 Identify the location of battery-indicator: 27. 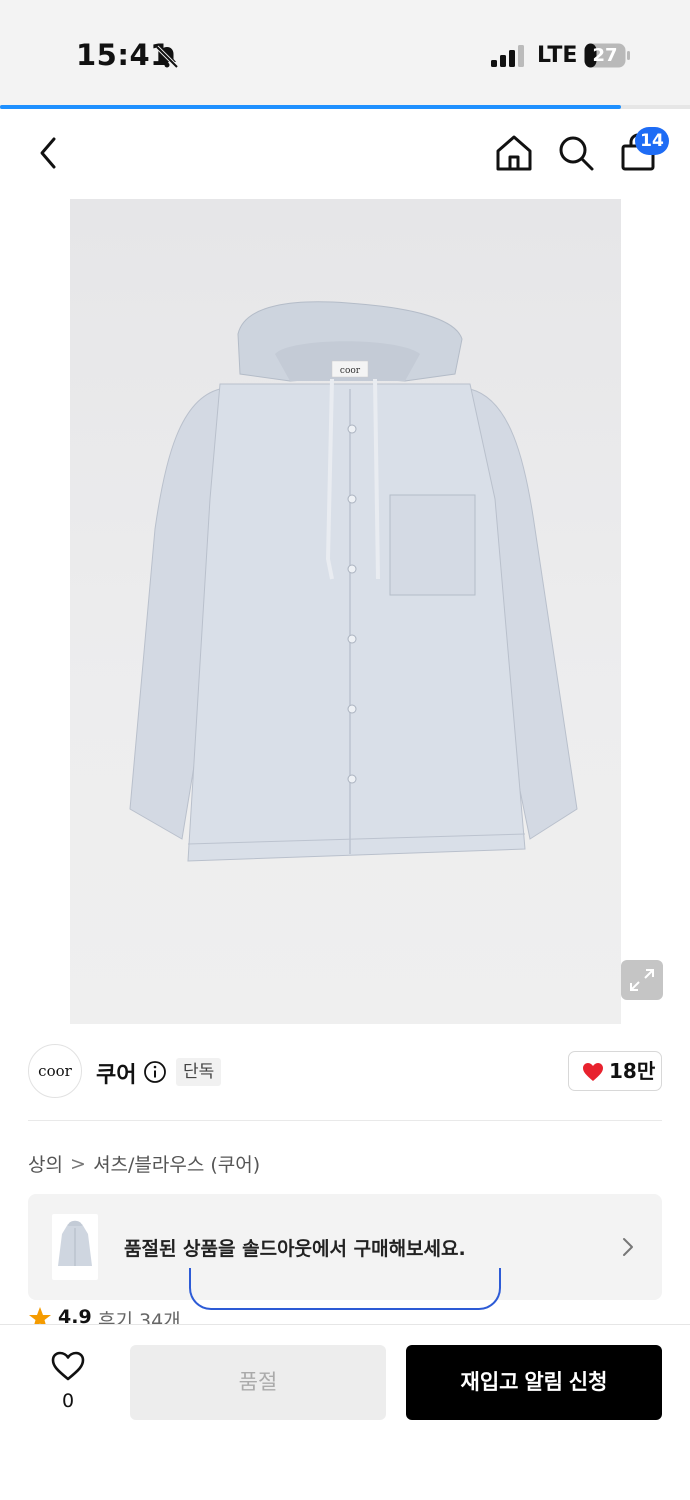
(607, 55).